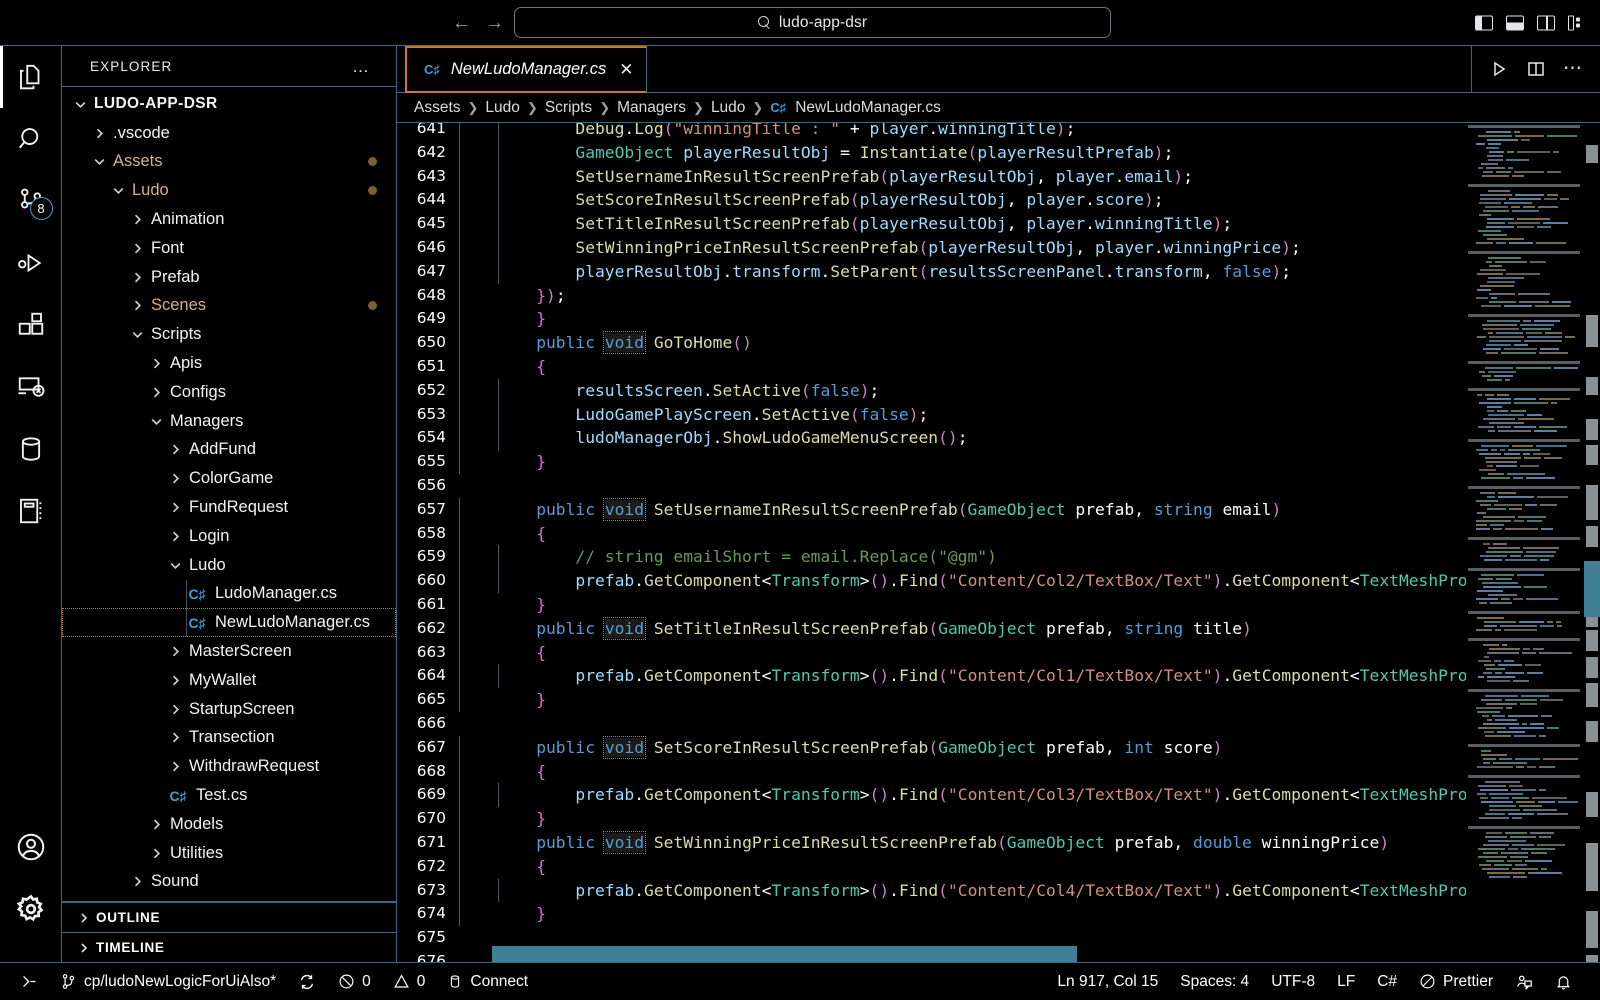  What do you see at coordinates (1592, 589) in the screenshot?
I see `scrollbar-slider` at bounding box center [1592, 589].